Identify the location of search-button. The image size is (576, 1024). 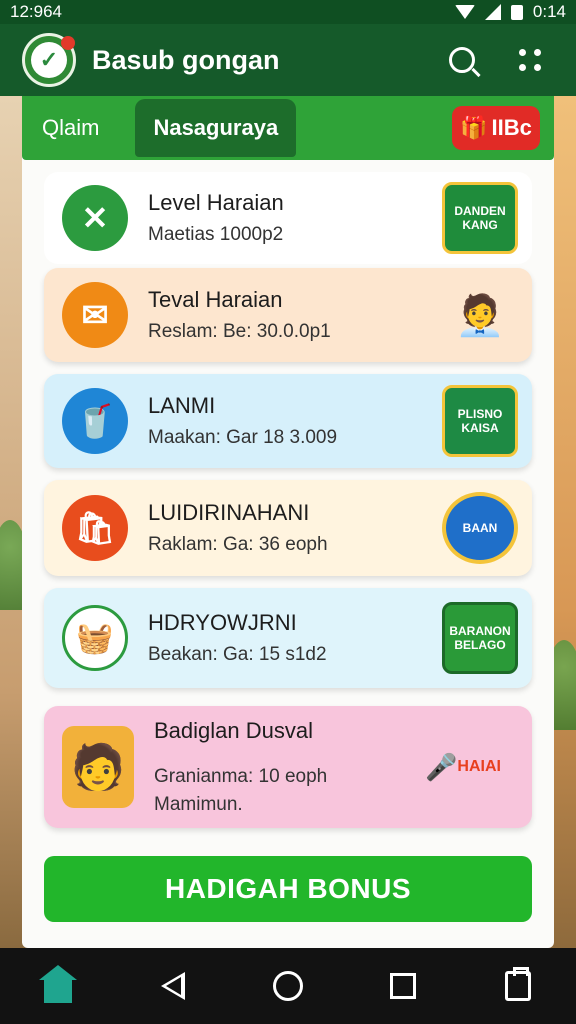
(462, 60).